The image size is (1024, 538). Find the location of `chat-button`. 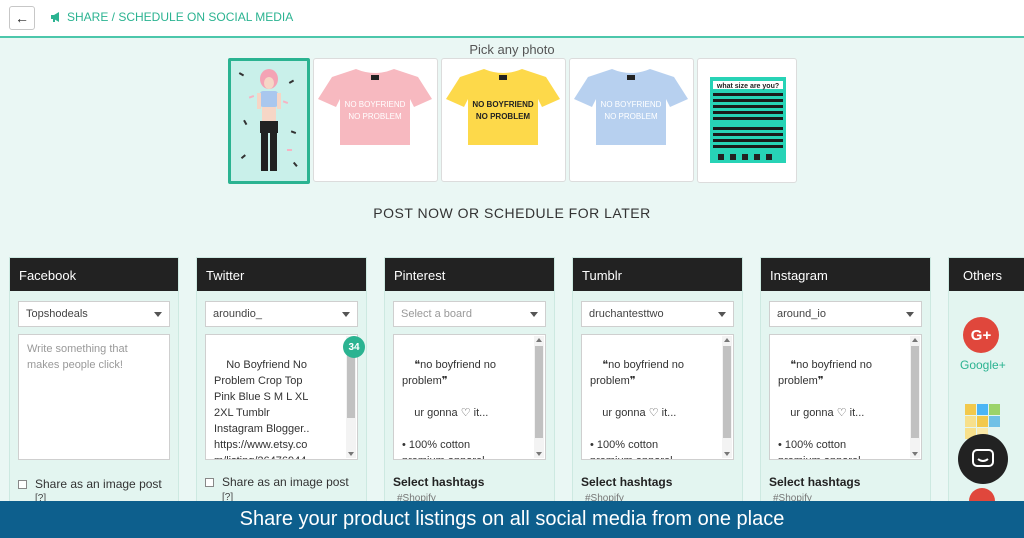

chat-button is located at coordinates (983, 459).